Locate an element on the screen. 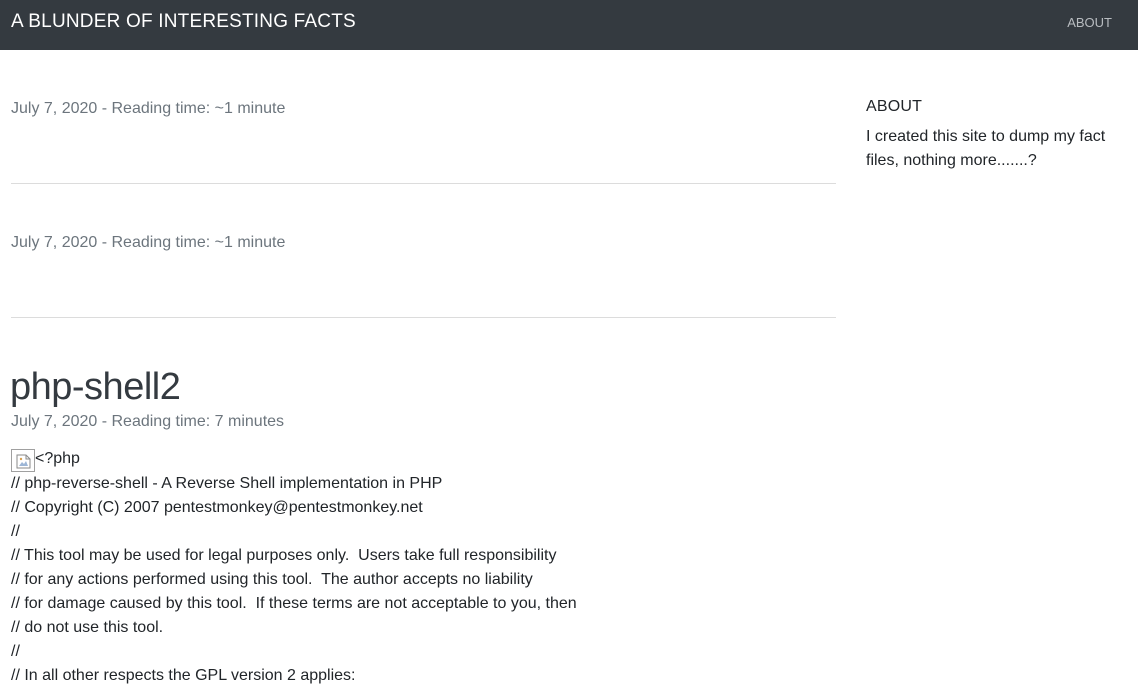  post-meta: July 7, 2020 - Reading time: 7 minutes is located at coordinates (148, 421).